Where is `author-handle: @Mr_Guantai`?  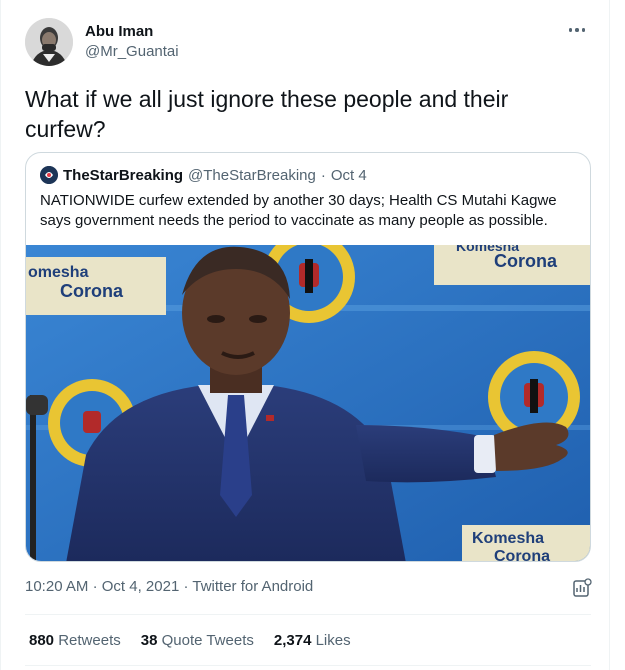 author-handle: @Mr_Guantai is located at coordinates (132, 51).